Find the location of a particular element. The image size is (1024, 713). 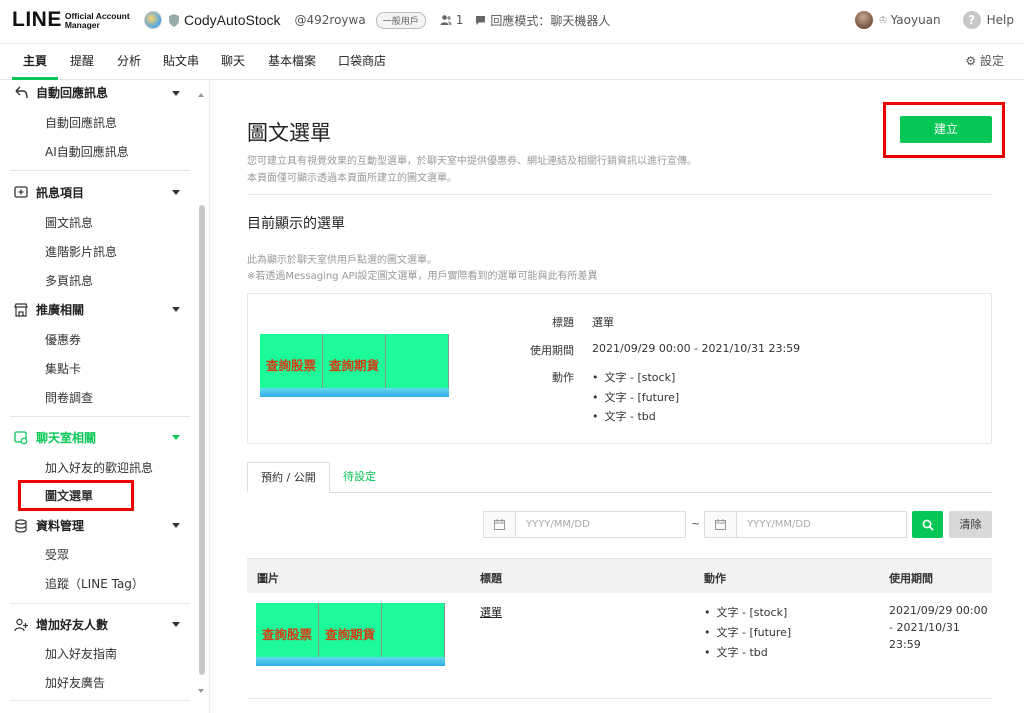

meta-action-label: 動作 is located at coordinates (563, 377).